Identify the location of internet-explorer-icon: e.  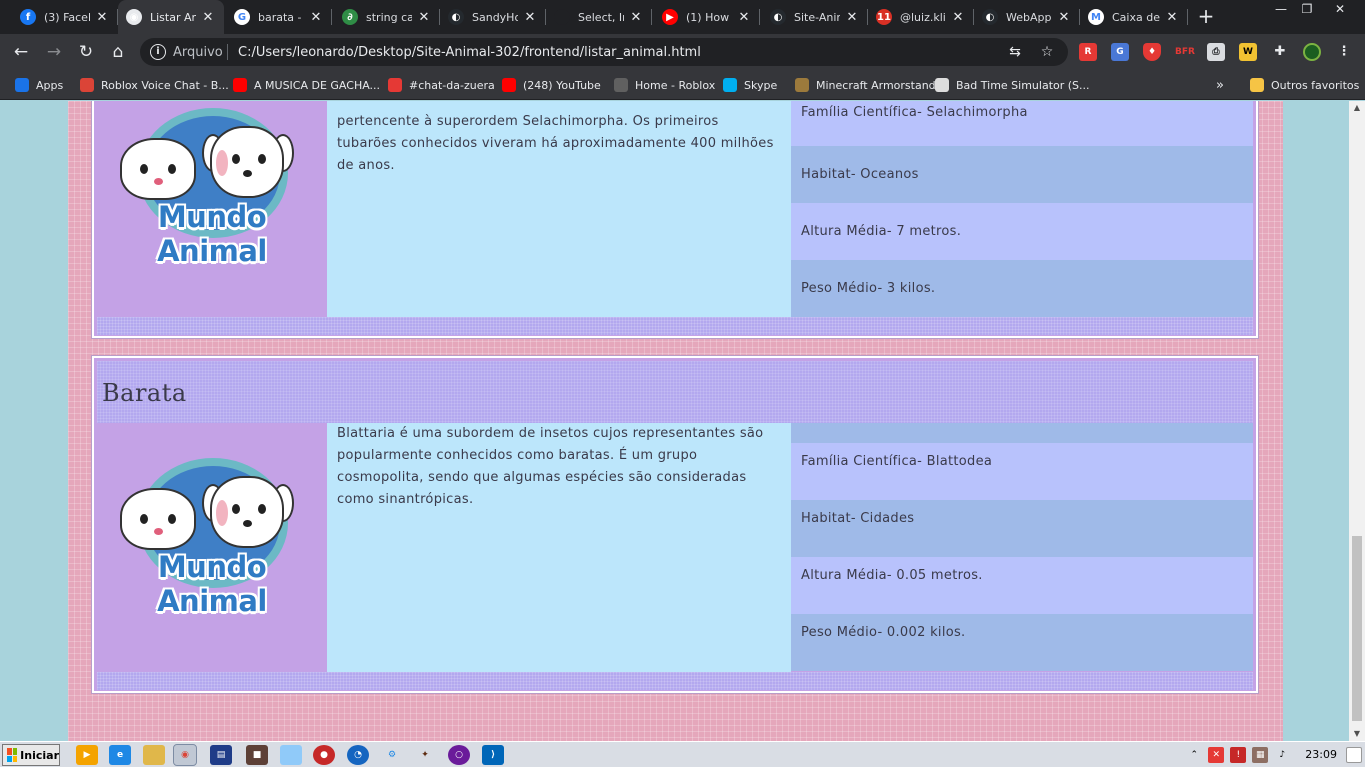
(120, 755).